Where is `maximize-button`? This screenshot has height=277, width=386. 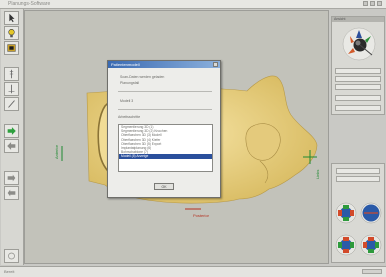
maximize-button is located at coordinates (372, 3).